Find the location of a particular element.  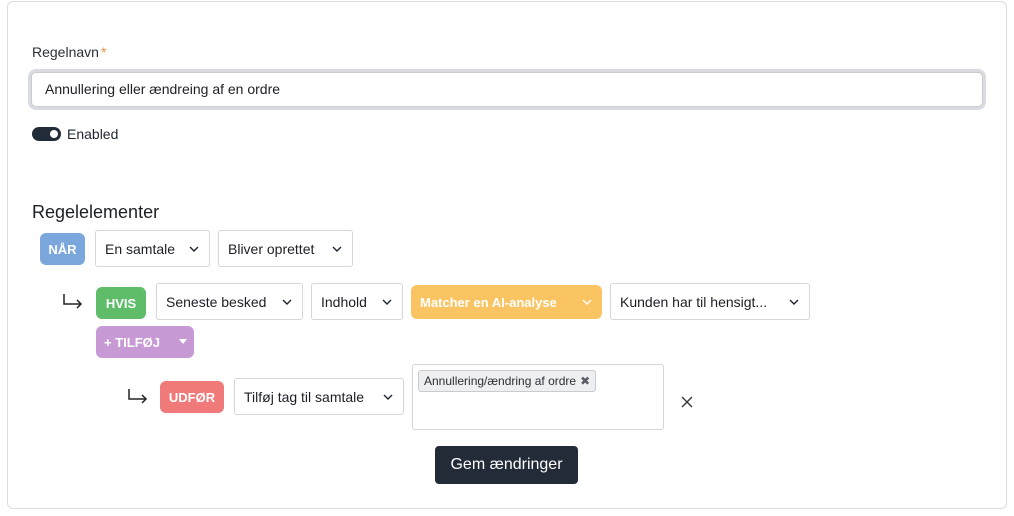

do-badge: UDFØR is located at coordinates (192, 397).